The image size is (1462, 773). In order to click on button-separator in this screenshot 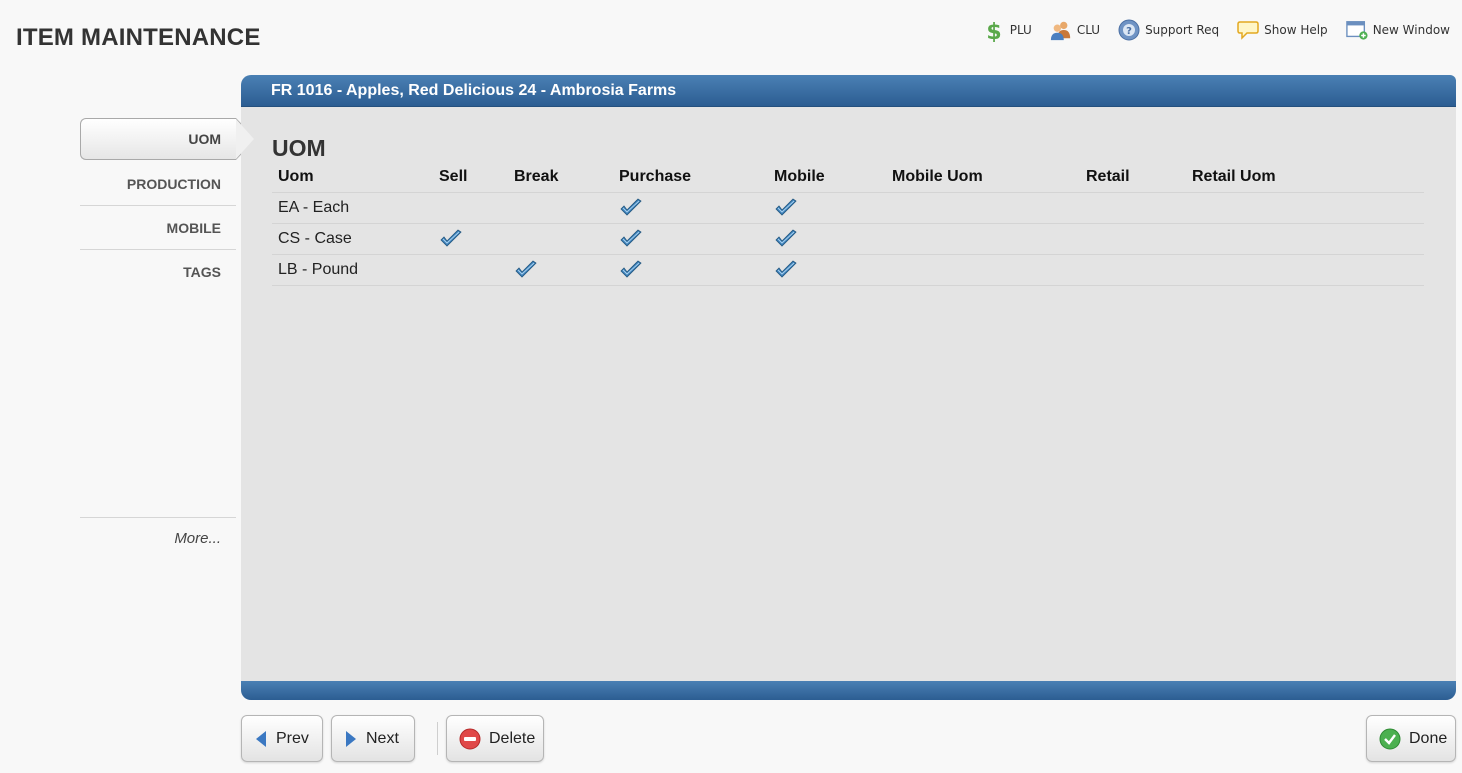, I will do `click(437, 738)`.